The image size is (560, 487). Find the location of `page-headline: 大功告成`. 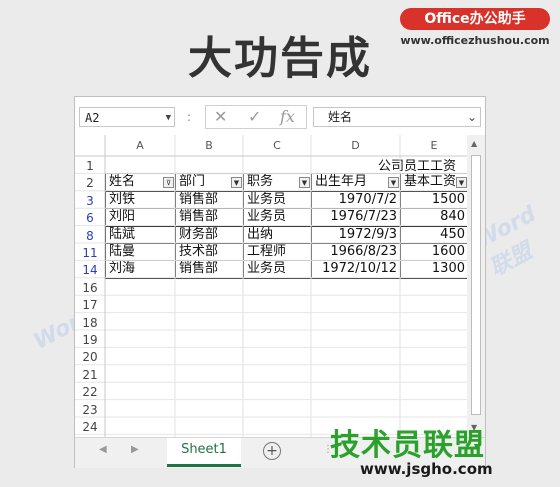

page-headline: 大功告成 is located at coordinates (280, 58).